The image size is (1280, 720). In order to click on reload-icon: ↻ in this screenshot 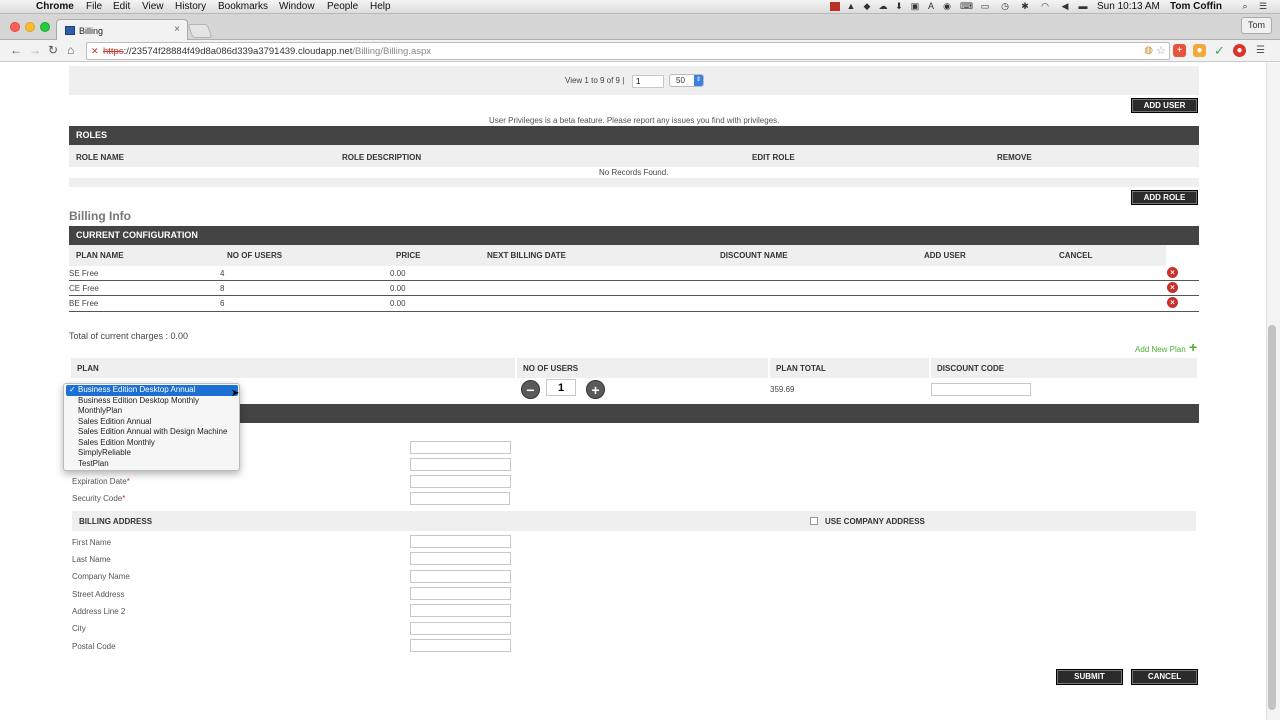, I will do `click(53, 50)`.